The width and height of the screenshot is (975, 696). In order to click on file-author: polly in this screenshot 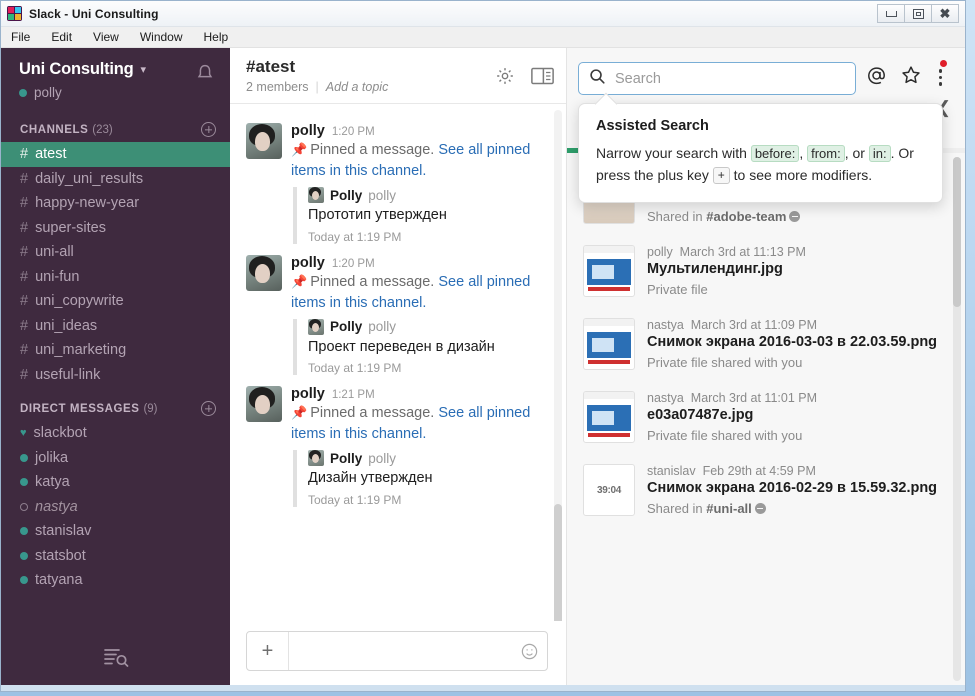, I will do `click(660, 252)`.